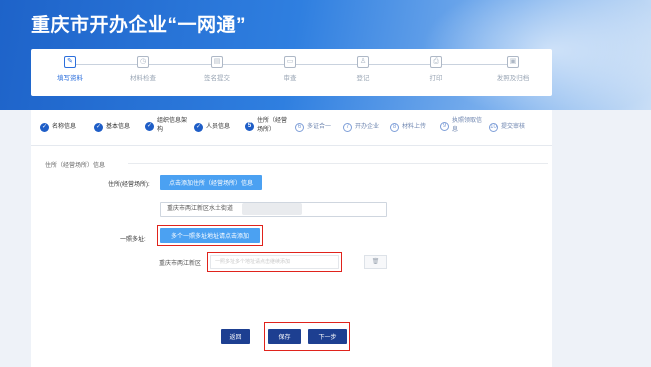 The width and height of the screenshot is (651, 367). I want to click on tab-label: 人员信息, so click(218, 127).